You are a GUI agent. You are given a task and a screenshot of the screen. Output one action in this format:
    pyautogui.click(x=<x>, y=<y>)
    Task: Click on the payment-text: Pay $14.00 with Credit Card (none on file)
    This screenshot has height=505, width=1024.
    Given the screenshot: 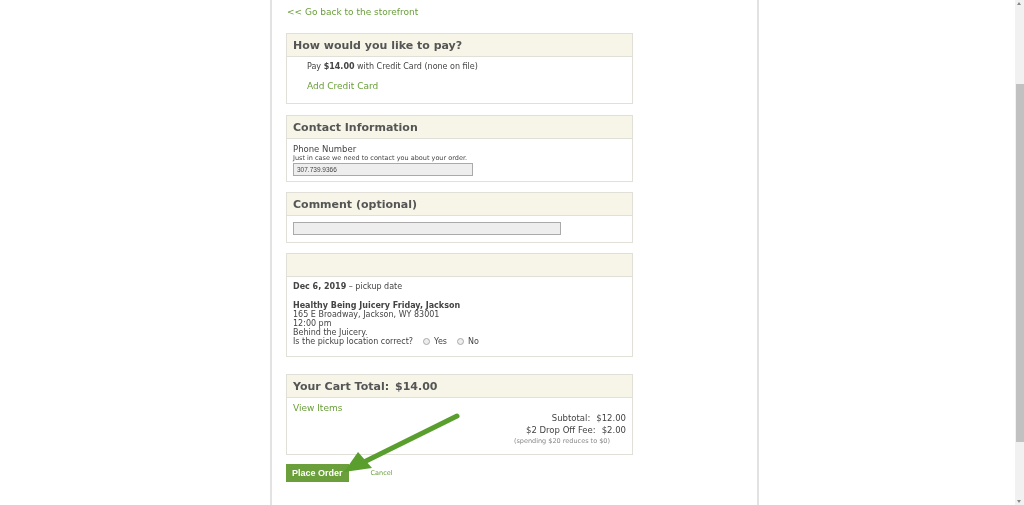 What is the action you would take?
    pyautogui.click(x=393, y=66)
    